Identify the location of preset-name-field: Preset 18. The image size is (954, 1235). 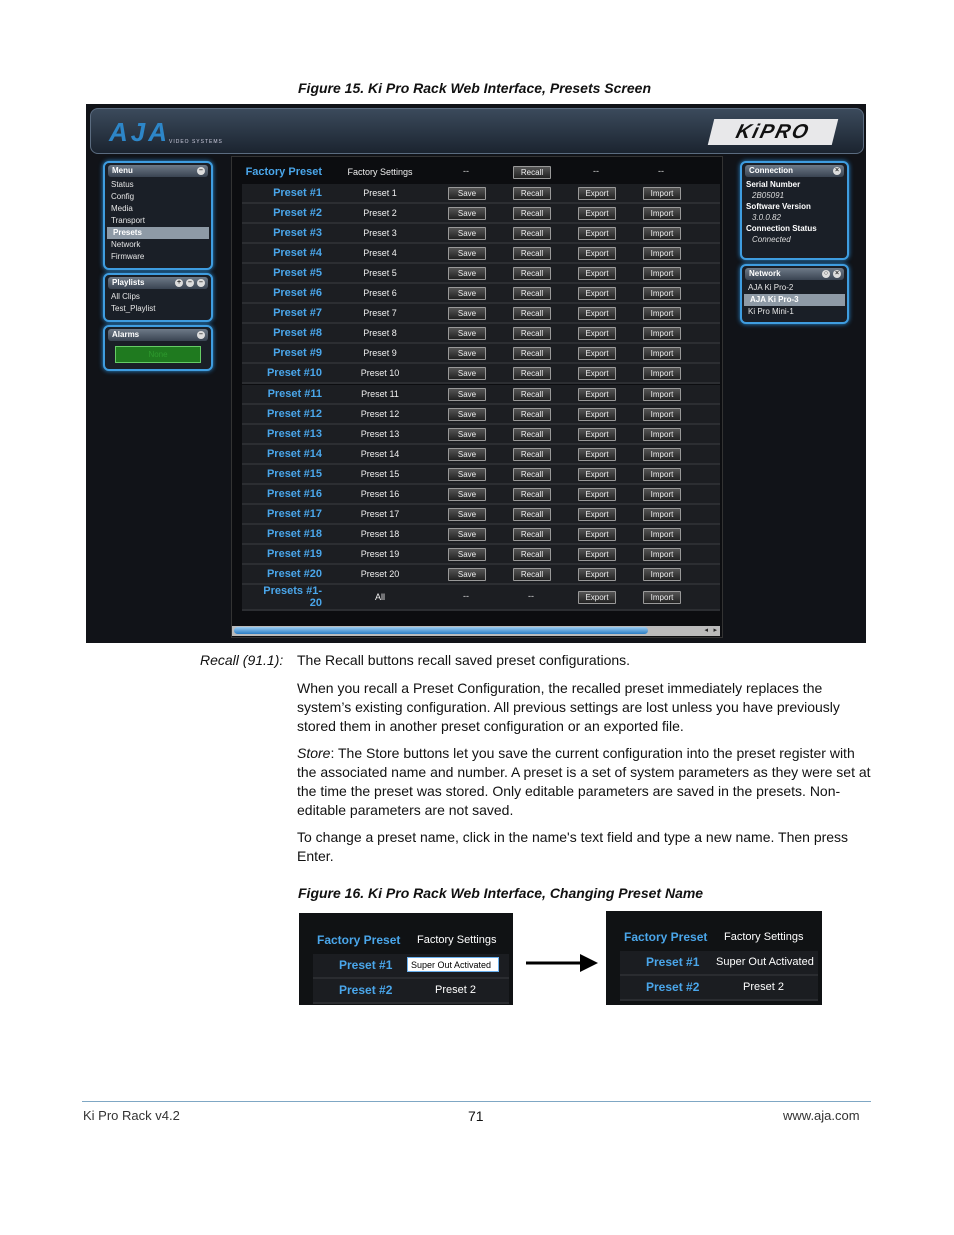
(380, 534).